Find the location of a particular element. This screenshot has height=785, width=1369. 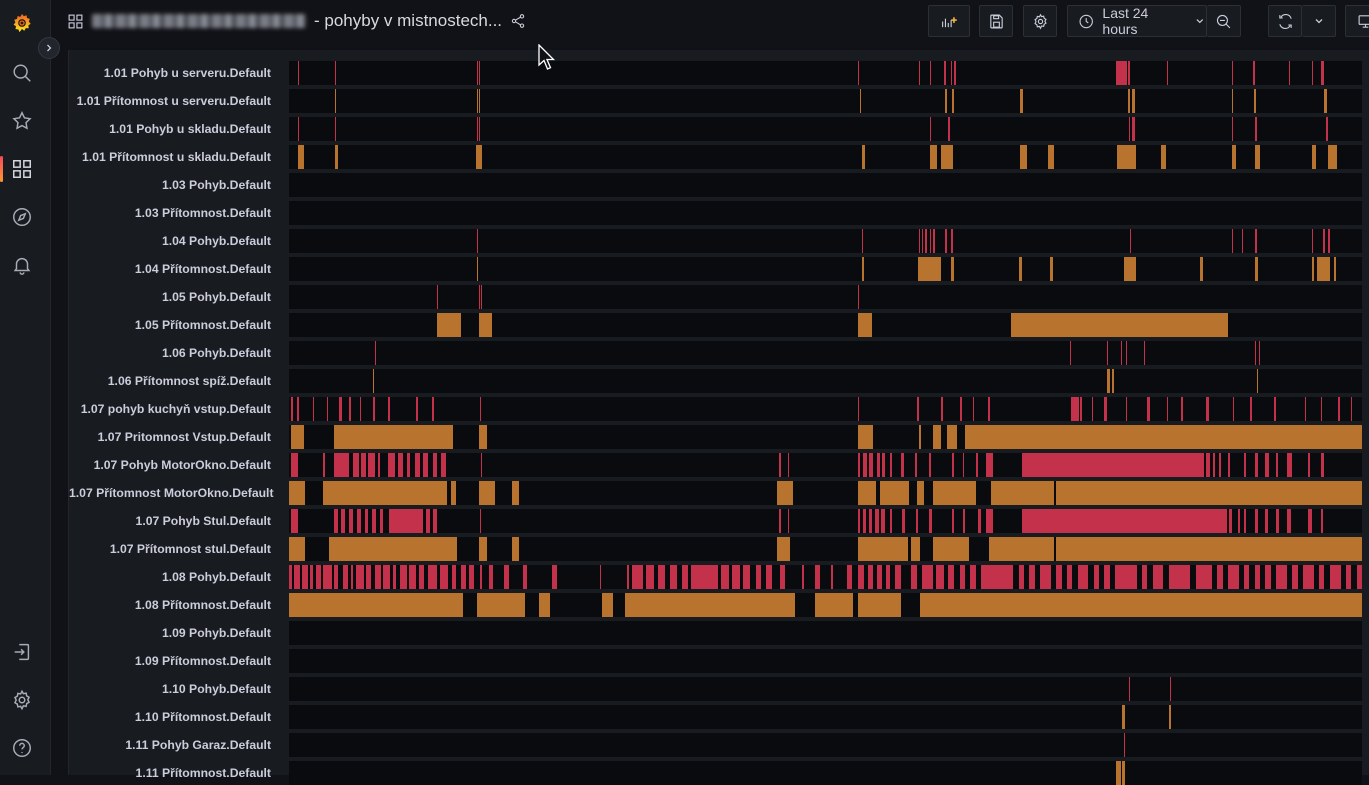

configuration-icon is located at coordinates (22, 700).